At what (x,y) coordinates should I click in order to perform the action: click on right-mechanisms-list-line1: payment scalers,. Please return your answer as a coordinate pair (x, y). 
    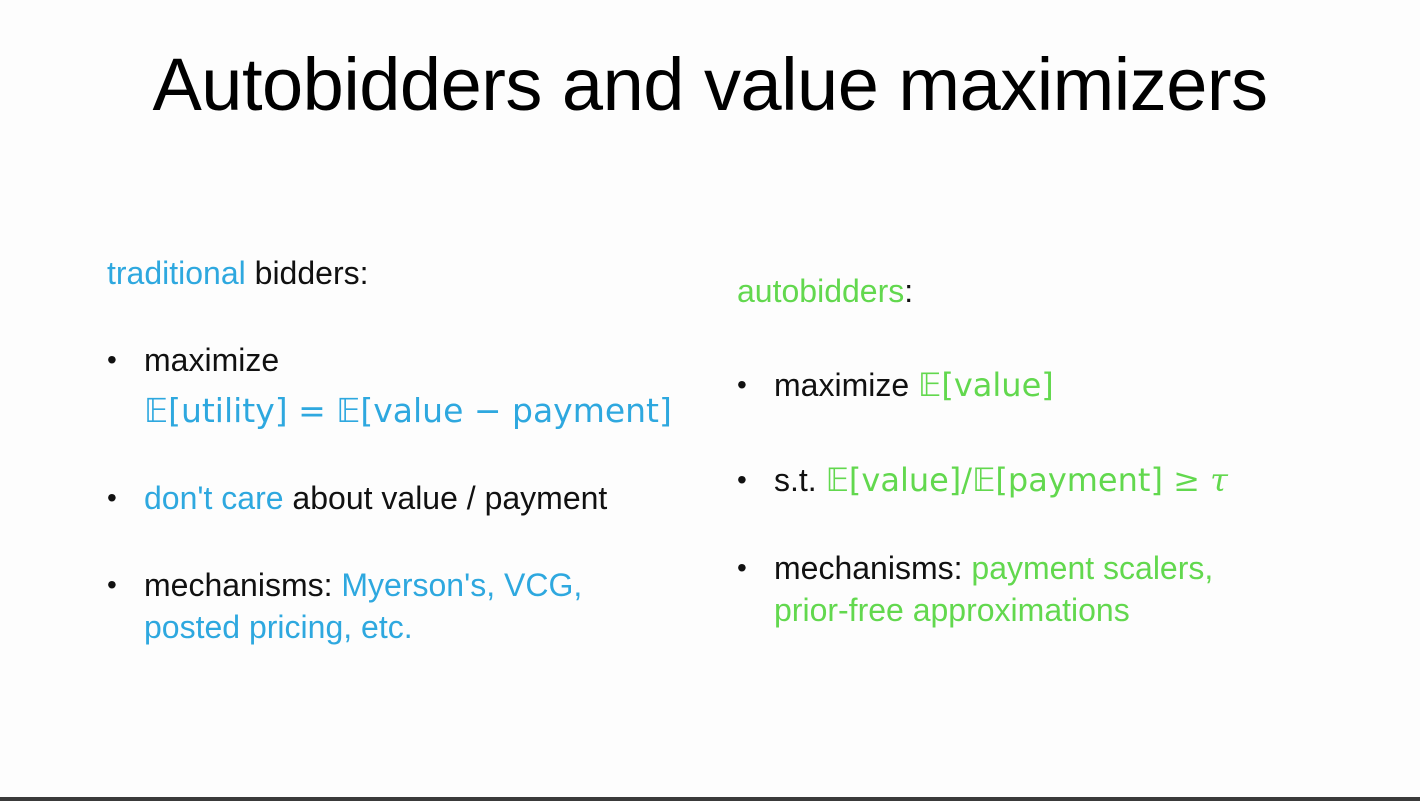
    Looking at the image, I should click on (1092, 568).